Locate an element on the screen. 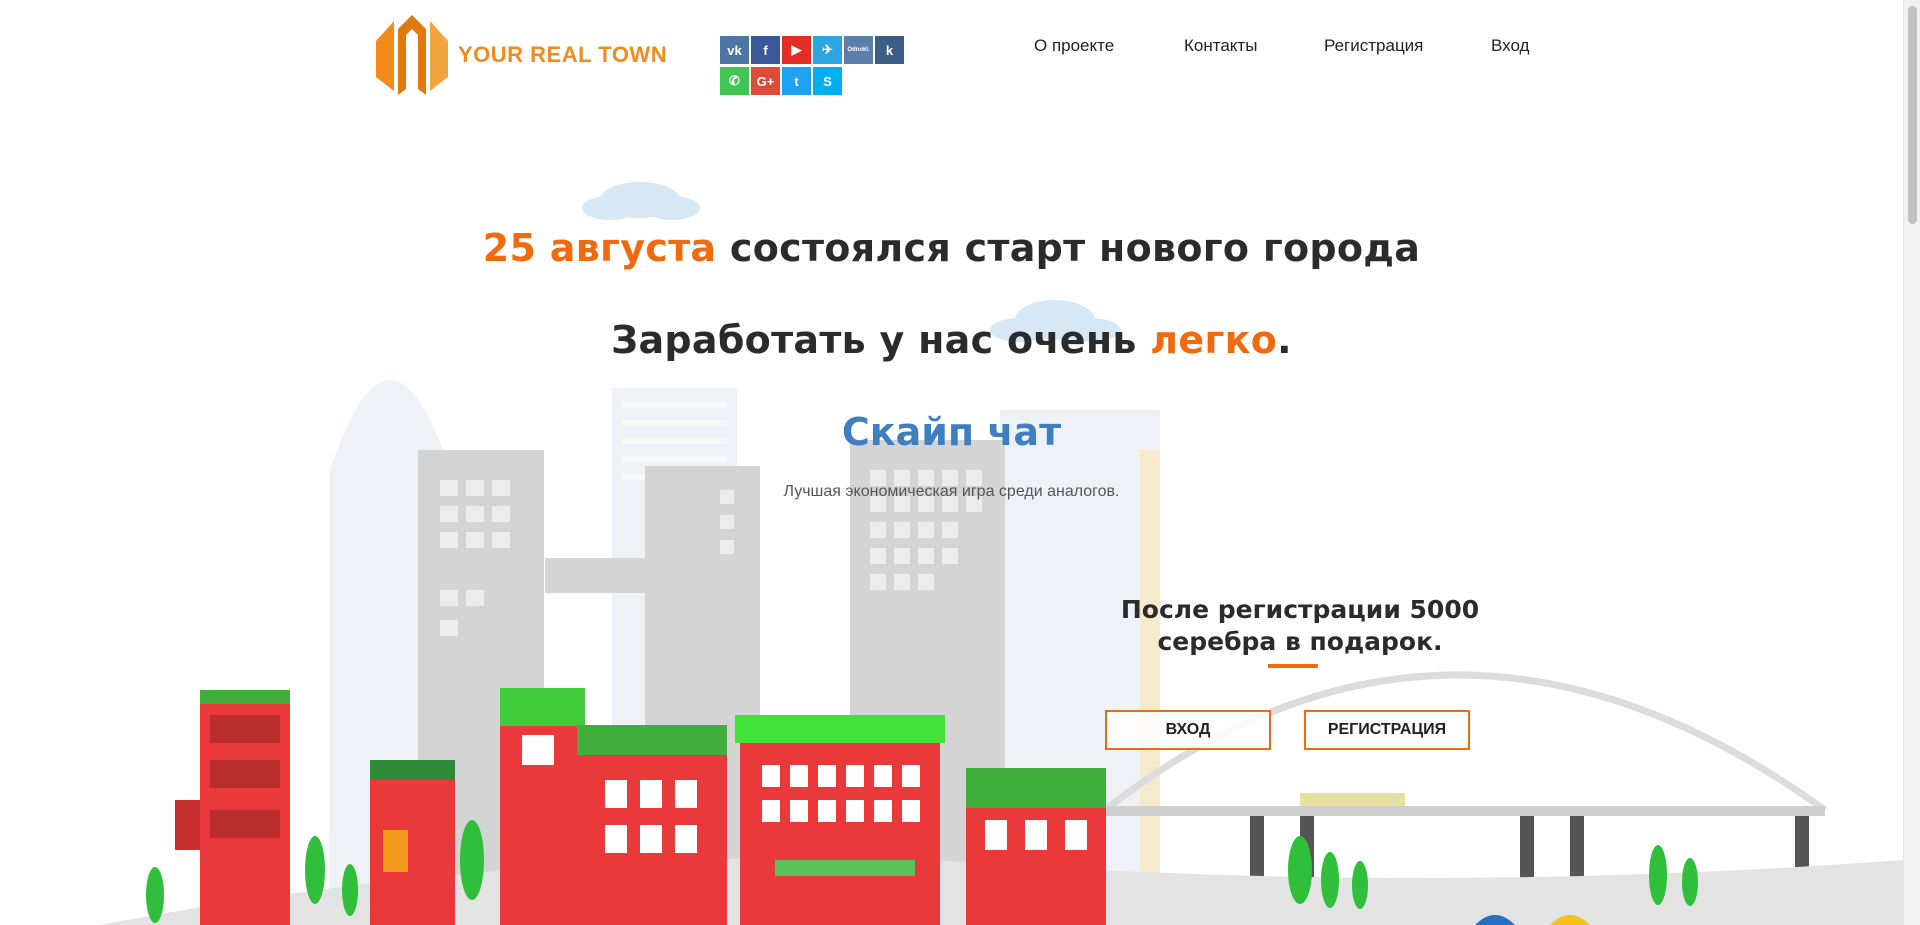 The image size is (1920, 925). headline-earn: Заработать у нас очень легко. is located at coordinates (951, 340).